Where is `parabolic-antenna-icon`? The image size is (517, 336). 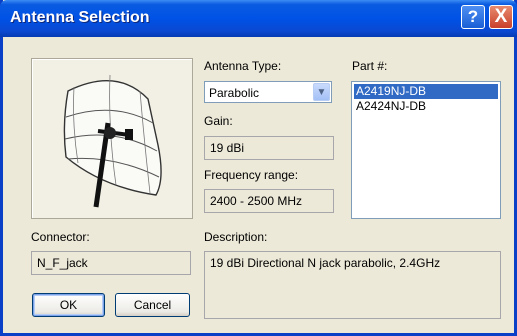 parabolic-antenna-icon is located at coordinates (112, 141).